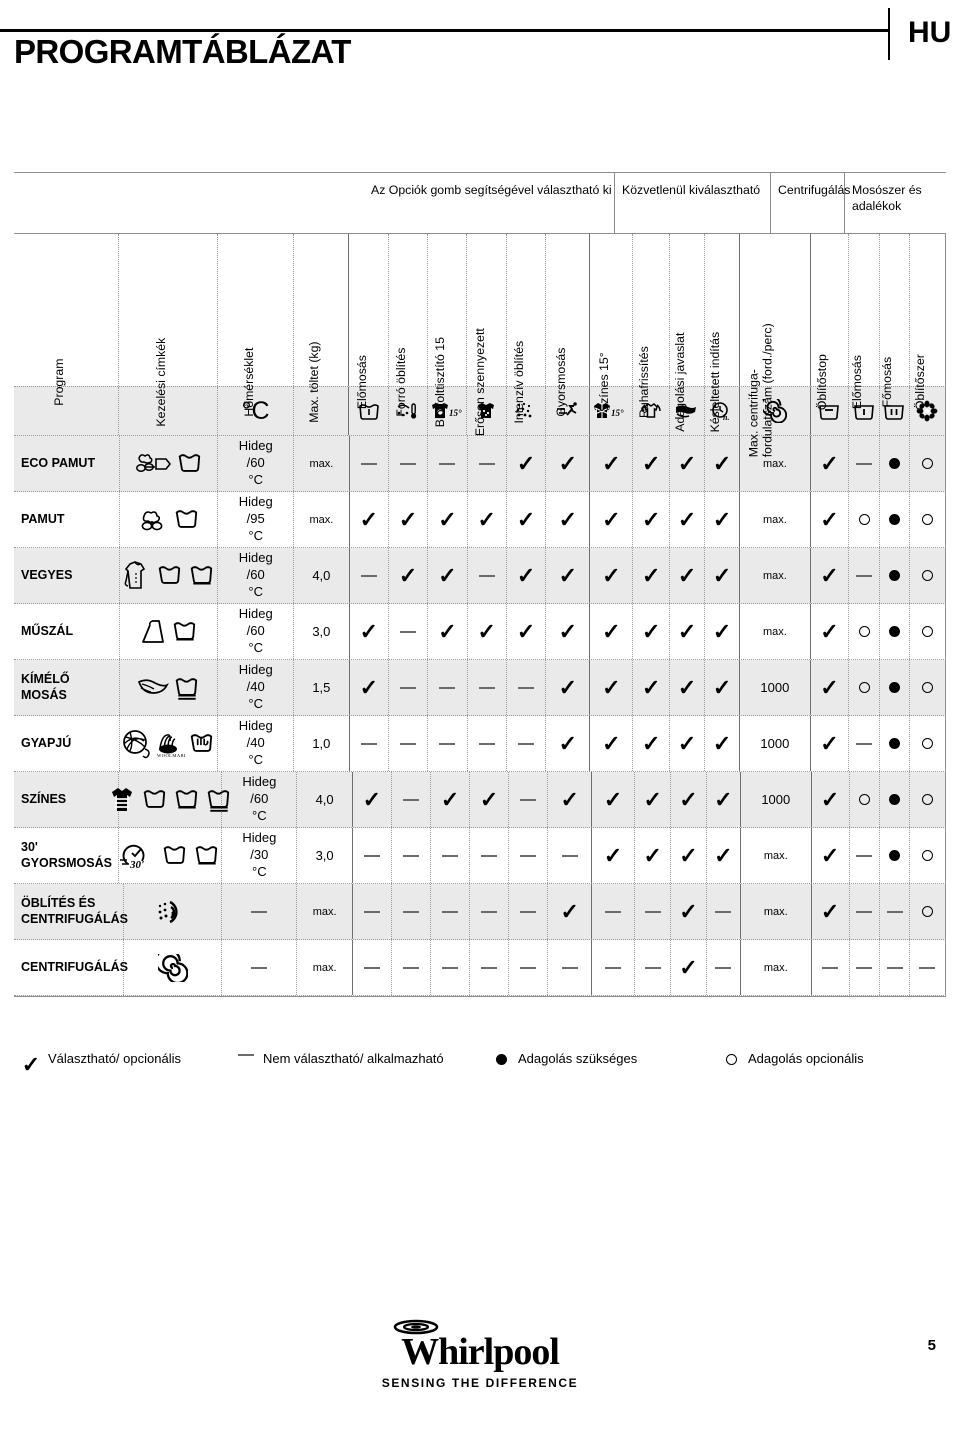 This screenshot has height=1429, width=960. I want to click on temperature-cell: Hideg/95 °C, so click(256, 519).